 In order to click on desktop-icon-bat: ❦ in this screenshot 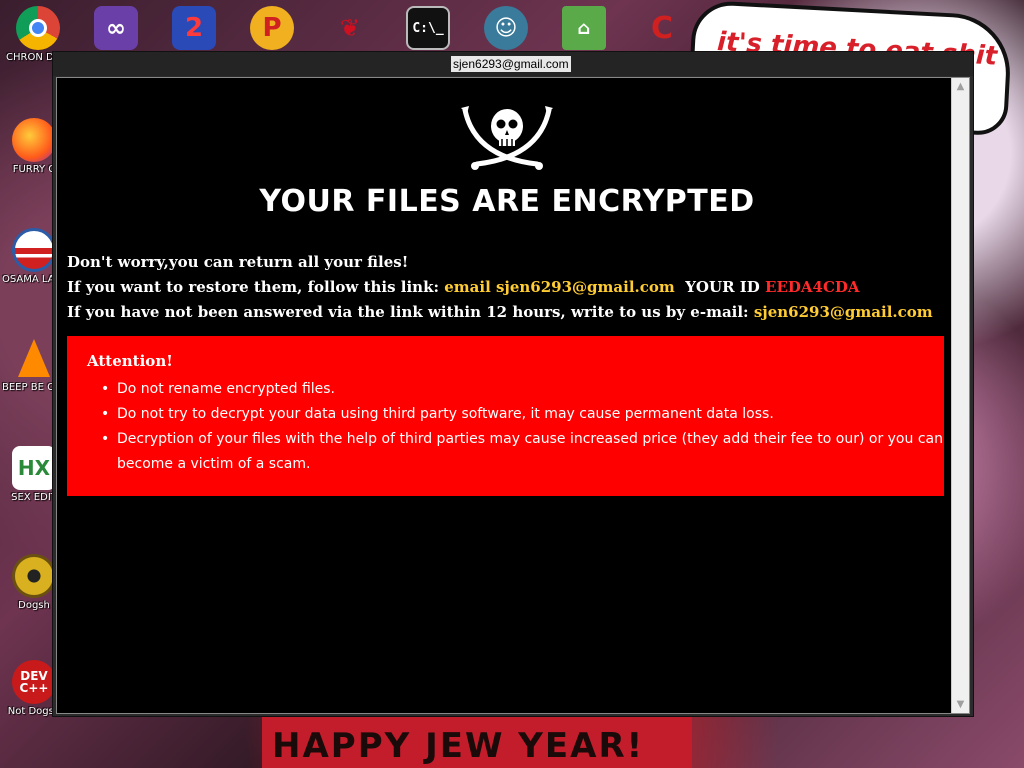, I will do `click(350, 28)`.